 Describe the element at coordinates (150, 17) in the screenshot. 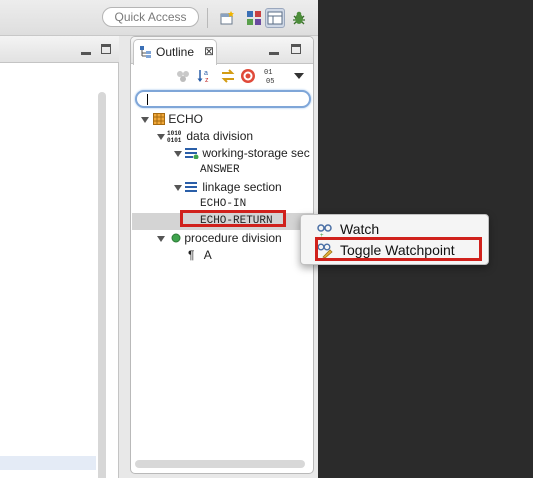

I see `quick-access-field: Quick Access` at that location.